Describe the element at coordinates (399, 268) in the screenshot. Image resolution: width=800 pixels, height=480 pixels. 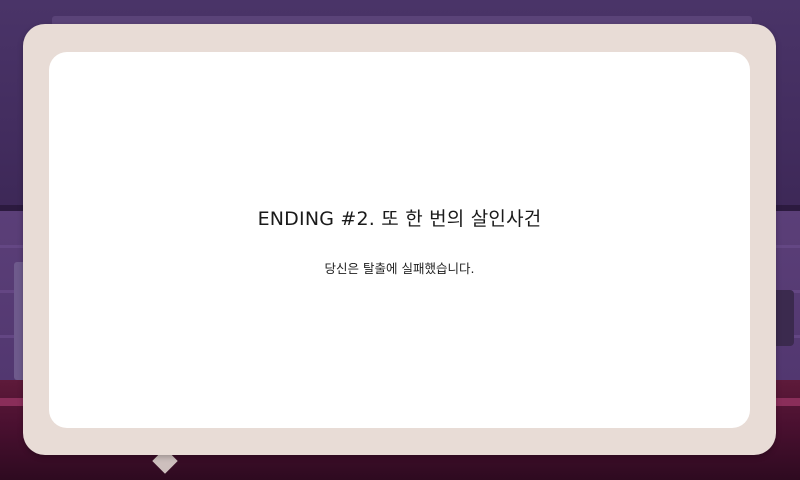
I see `ending-message: 당신은 탈출에 실패했습니다.` at that location.